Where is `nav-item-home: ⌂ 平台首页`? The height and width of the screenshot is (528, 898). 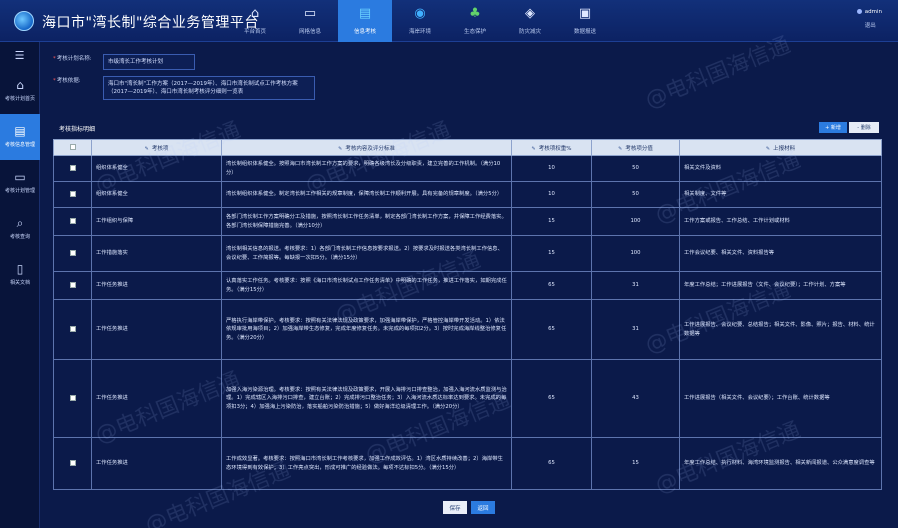 nav-item-home: ⌂ 平台首页 is located at coordinates (255, 21).